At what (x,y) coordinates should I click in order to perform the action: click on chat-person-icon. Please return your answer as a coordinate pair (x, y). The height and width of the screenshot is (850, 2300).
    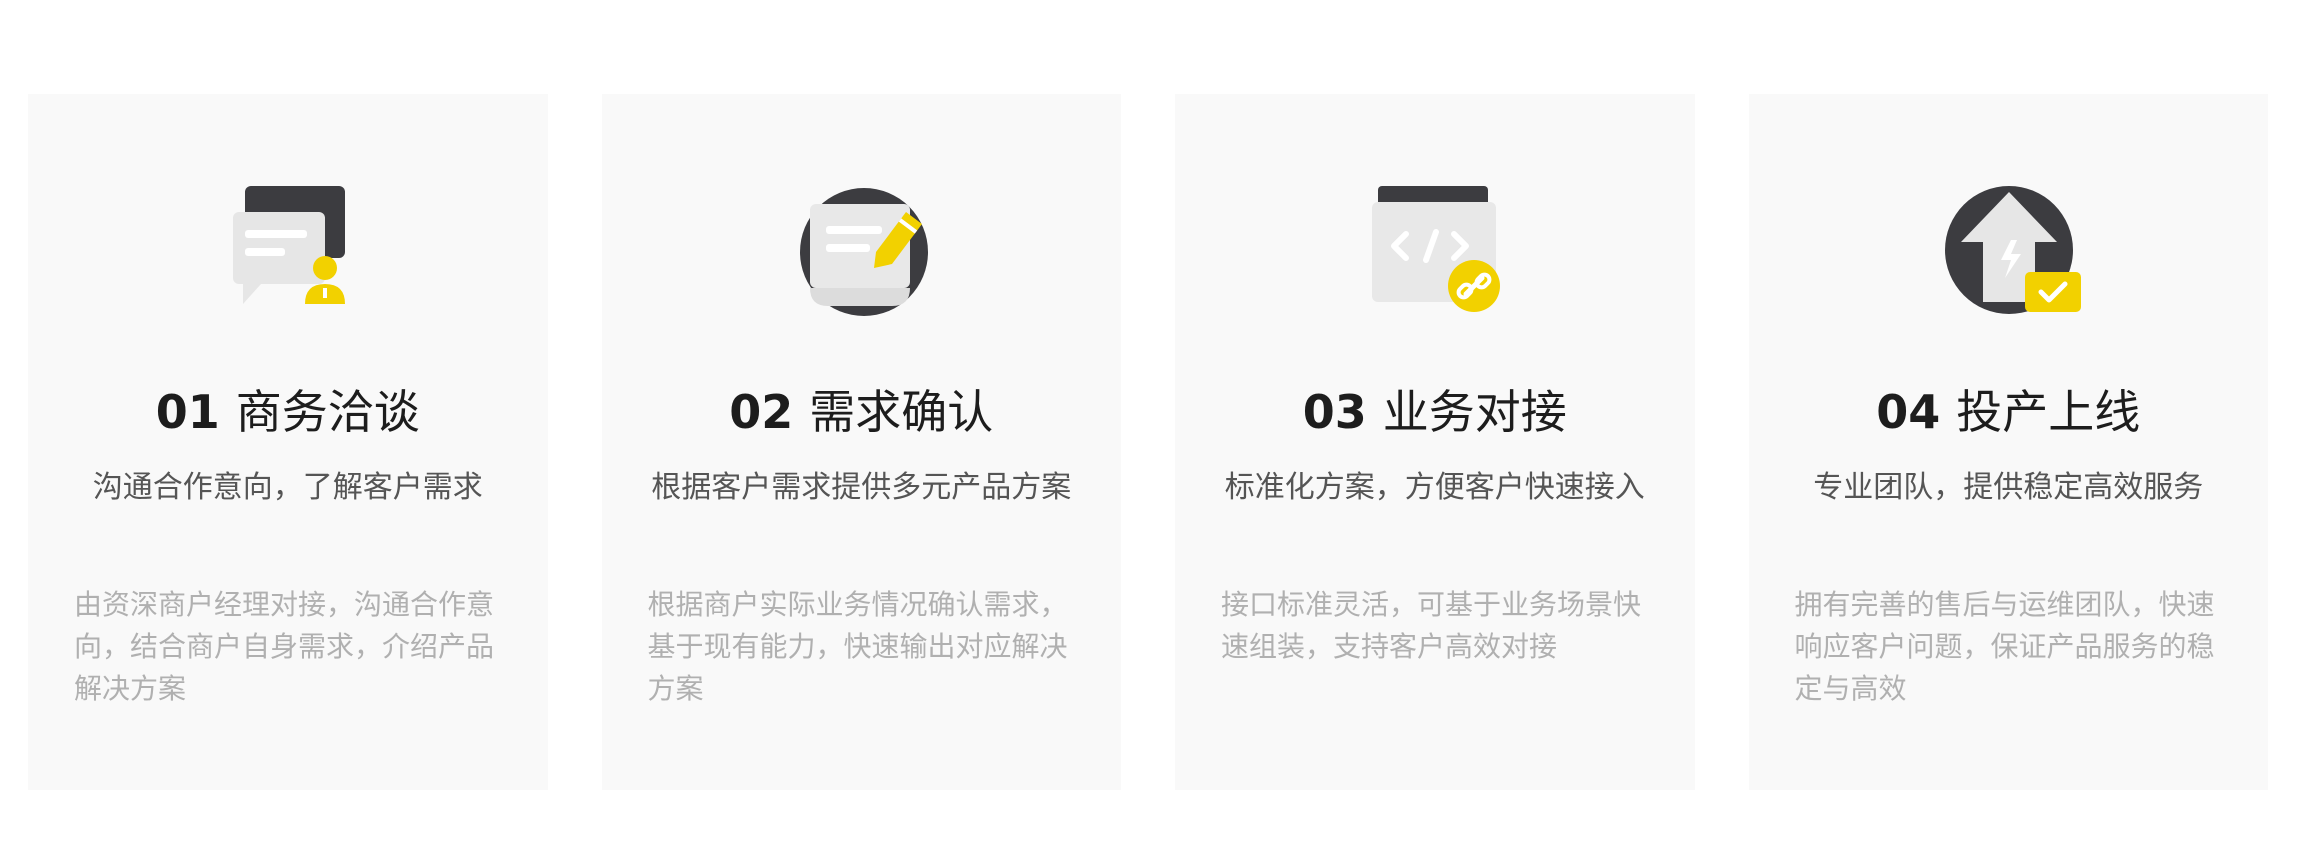
    Looking at the image, I should click on (288, 257).